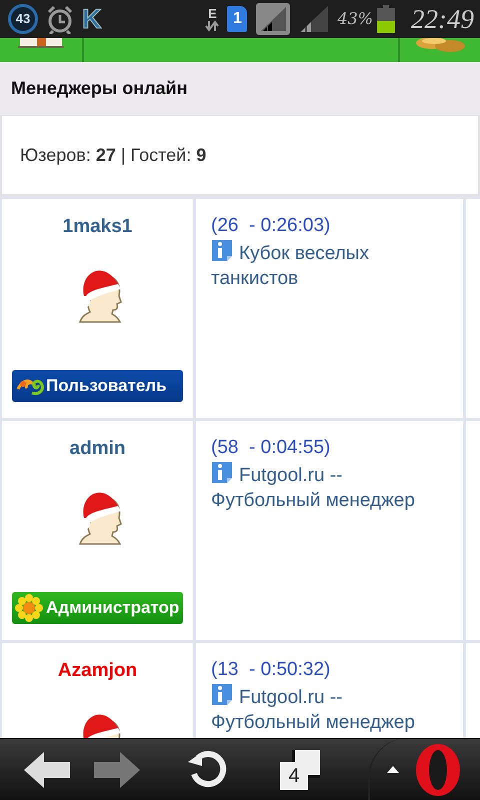  What do you see at coordinates (98, 449) in the screenshot?
I see `username-link: admin` at bounding box center [98, 449].